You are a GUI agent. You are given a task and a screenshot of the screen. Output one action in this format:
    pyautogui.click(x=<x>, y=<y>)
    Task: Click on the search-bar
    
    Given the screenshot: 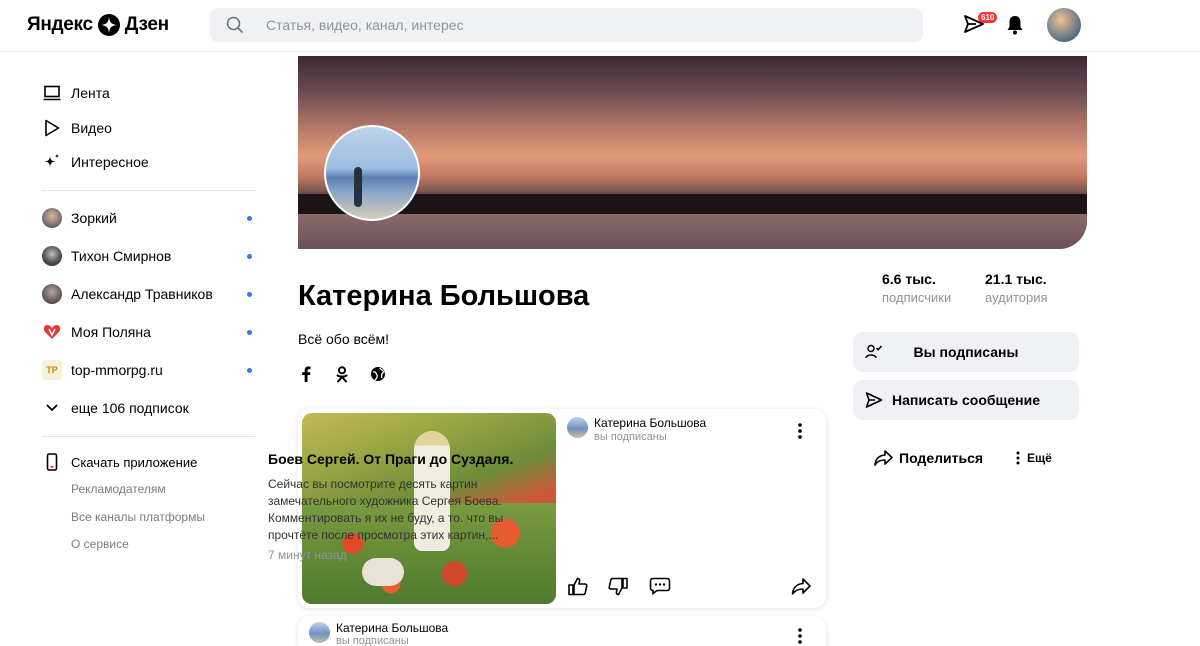 What is the action you would take?
    pyautogui.click(x=566, y=25)
    